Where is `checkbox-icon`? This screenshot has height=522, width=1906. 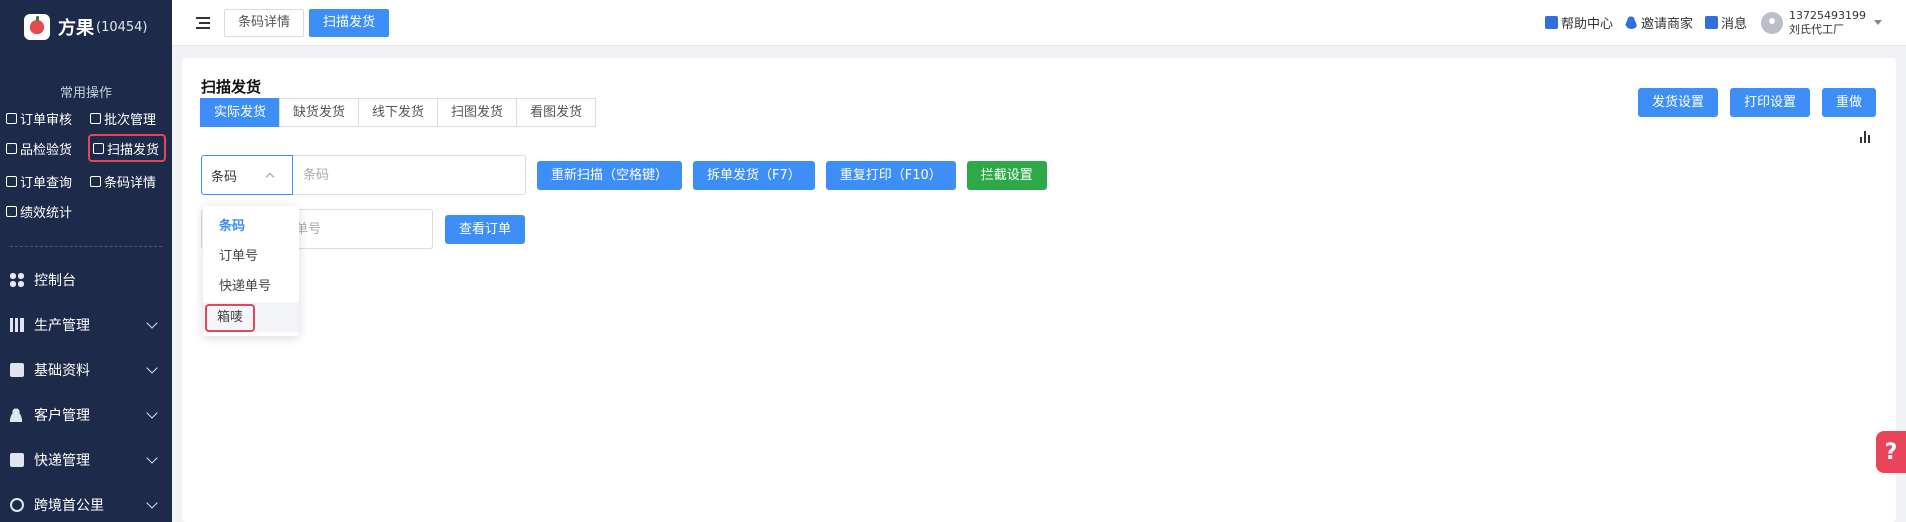
checkbox-icon is located at coordinates (11, 118).